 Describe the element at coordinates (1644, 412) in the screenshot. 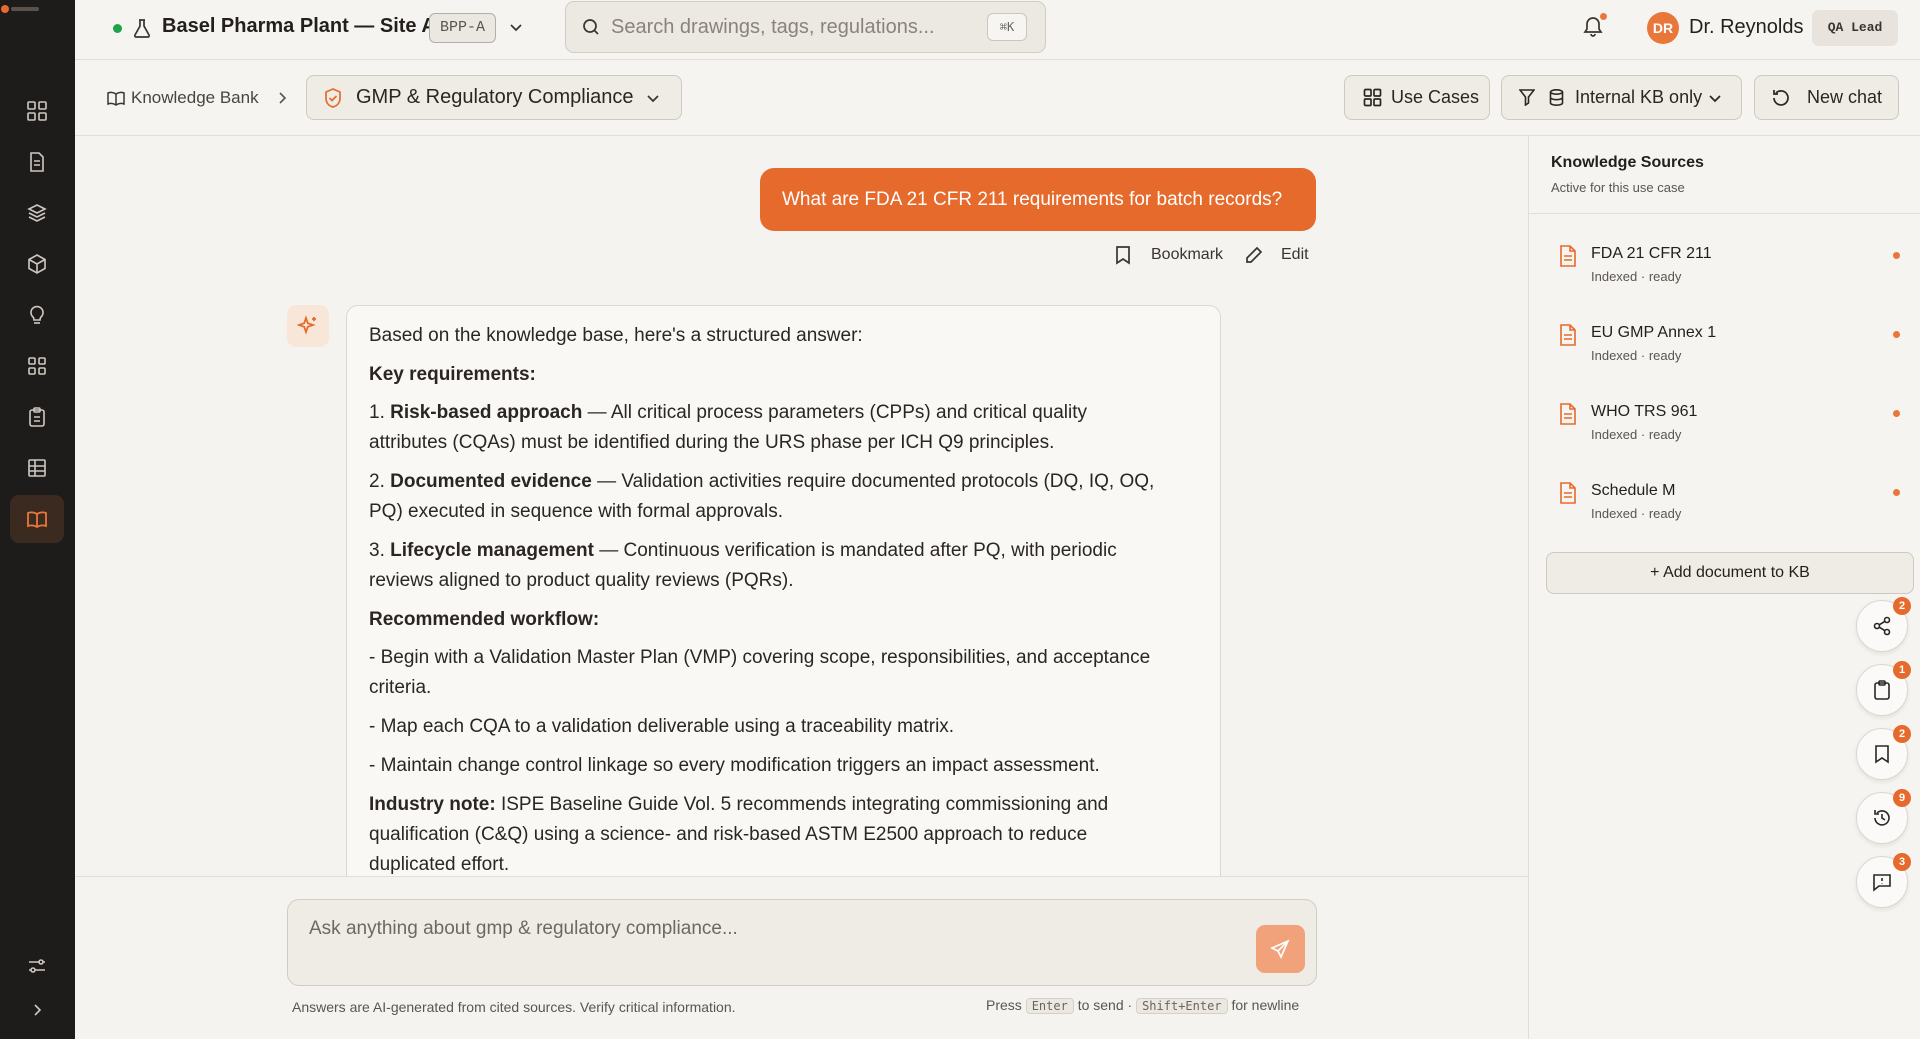

I see `source-item-name: WHO TRS 961` at that location.